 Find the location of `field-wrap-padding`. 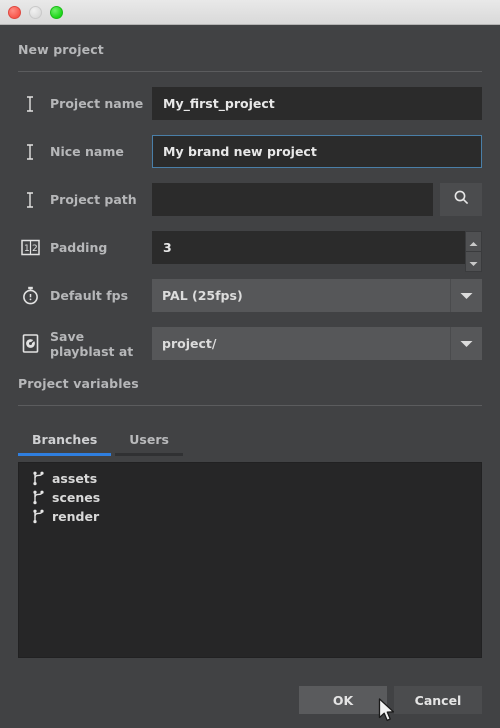

field-wrap-padding is located at coordinates (317, 247).